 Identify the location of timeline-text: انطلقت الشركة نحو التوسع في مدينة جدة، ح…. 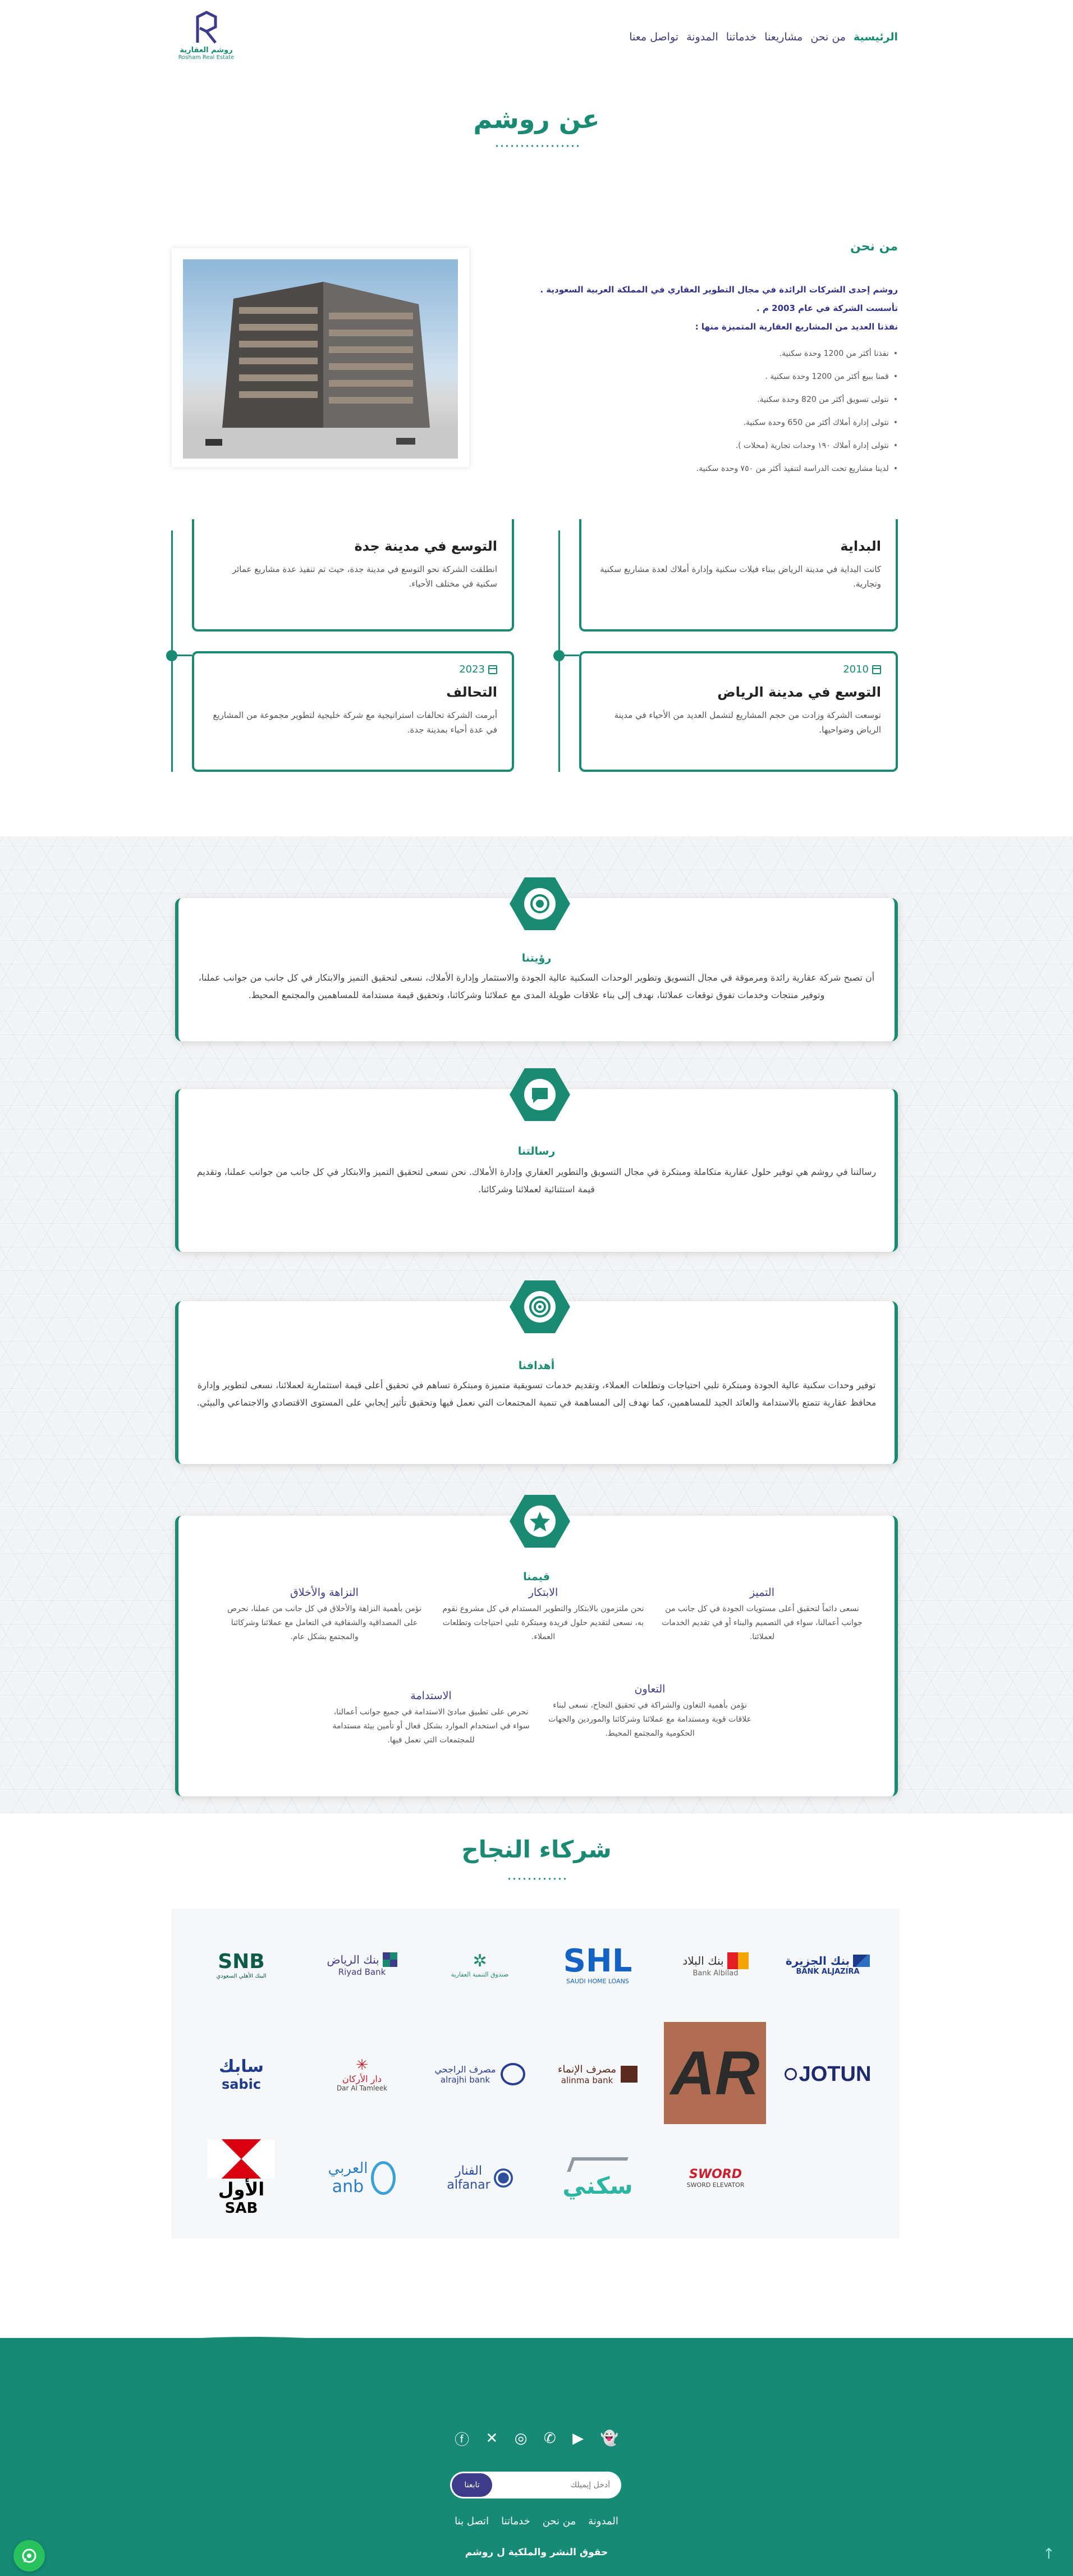
(365, 576).